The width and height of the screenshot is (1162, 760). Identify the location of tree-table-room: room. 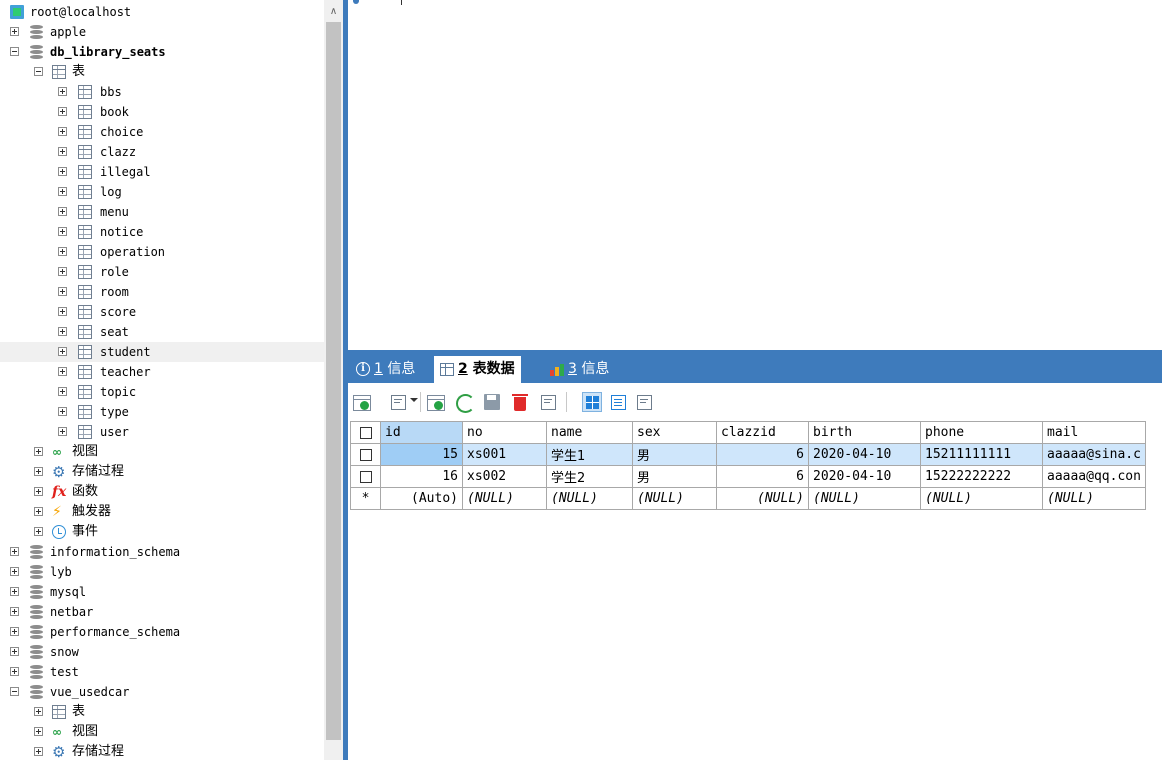
(162, 292).